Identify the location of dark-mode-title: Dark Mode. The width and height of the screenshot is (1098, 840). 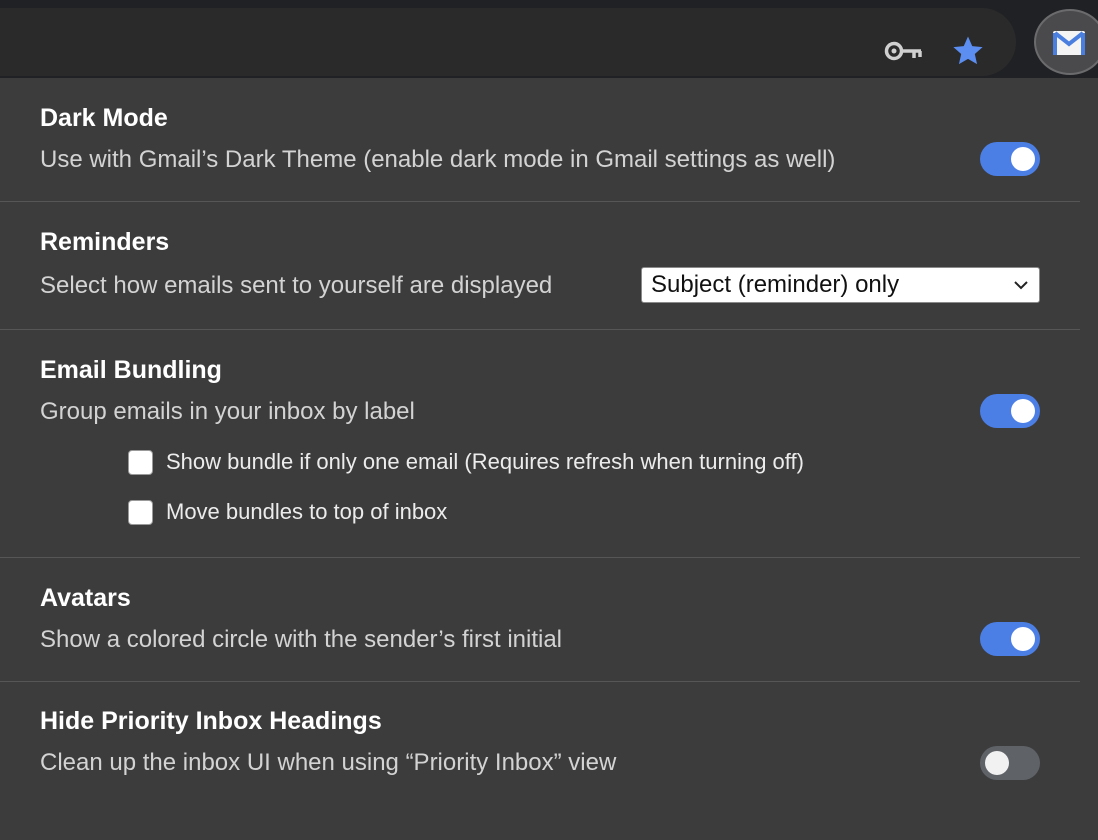
(104, 118).